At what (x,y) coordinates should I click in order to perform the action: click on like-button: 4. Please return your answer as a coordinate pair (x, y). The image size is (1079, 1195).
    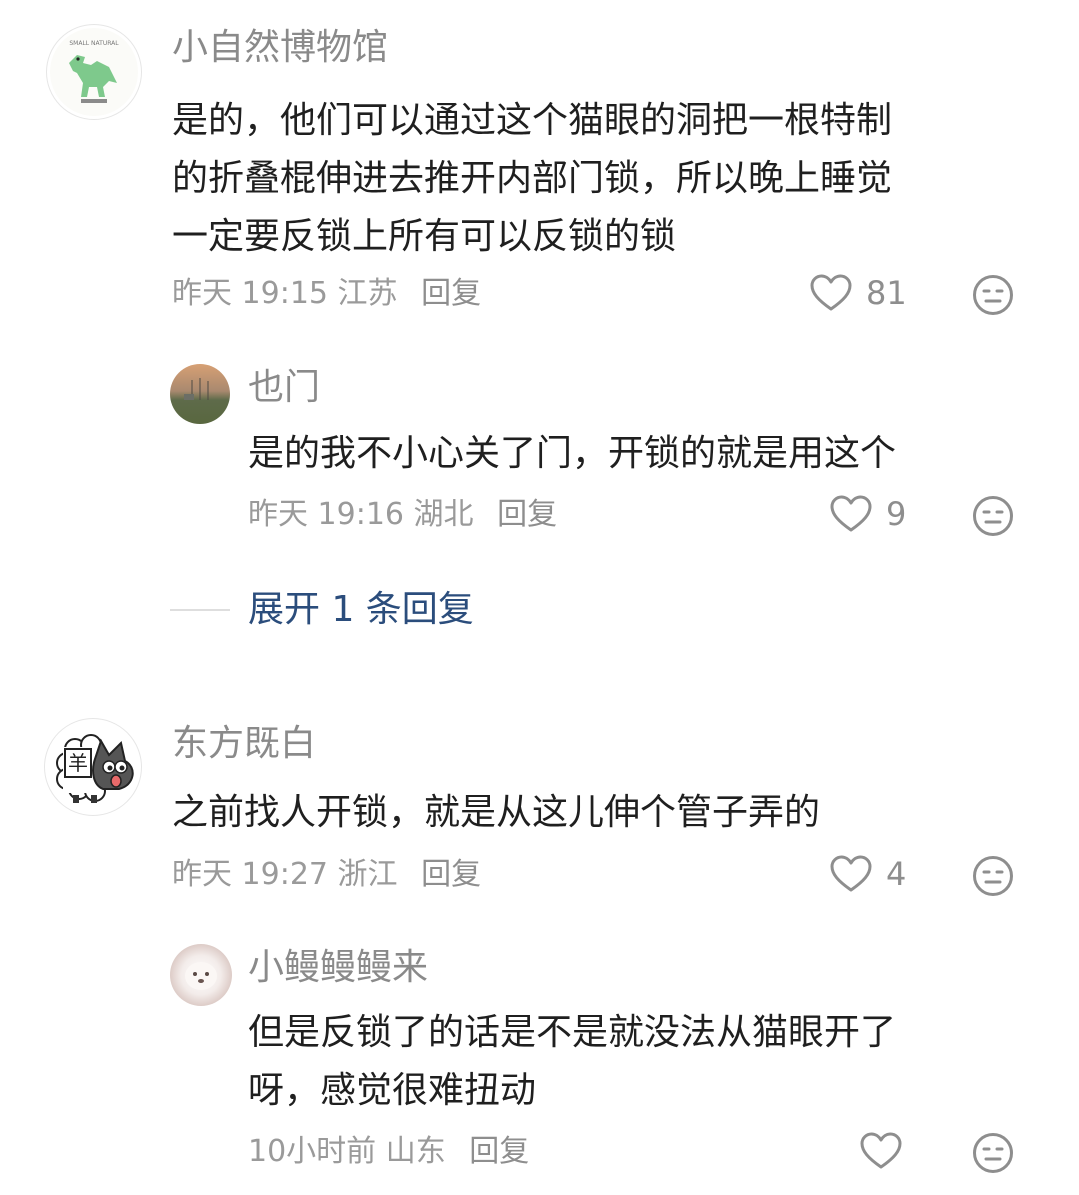
    Looking at the image, I should click on (868, 874).